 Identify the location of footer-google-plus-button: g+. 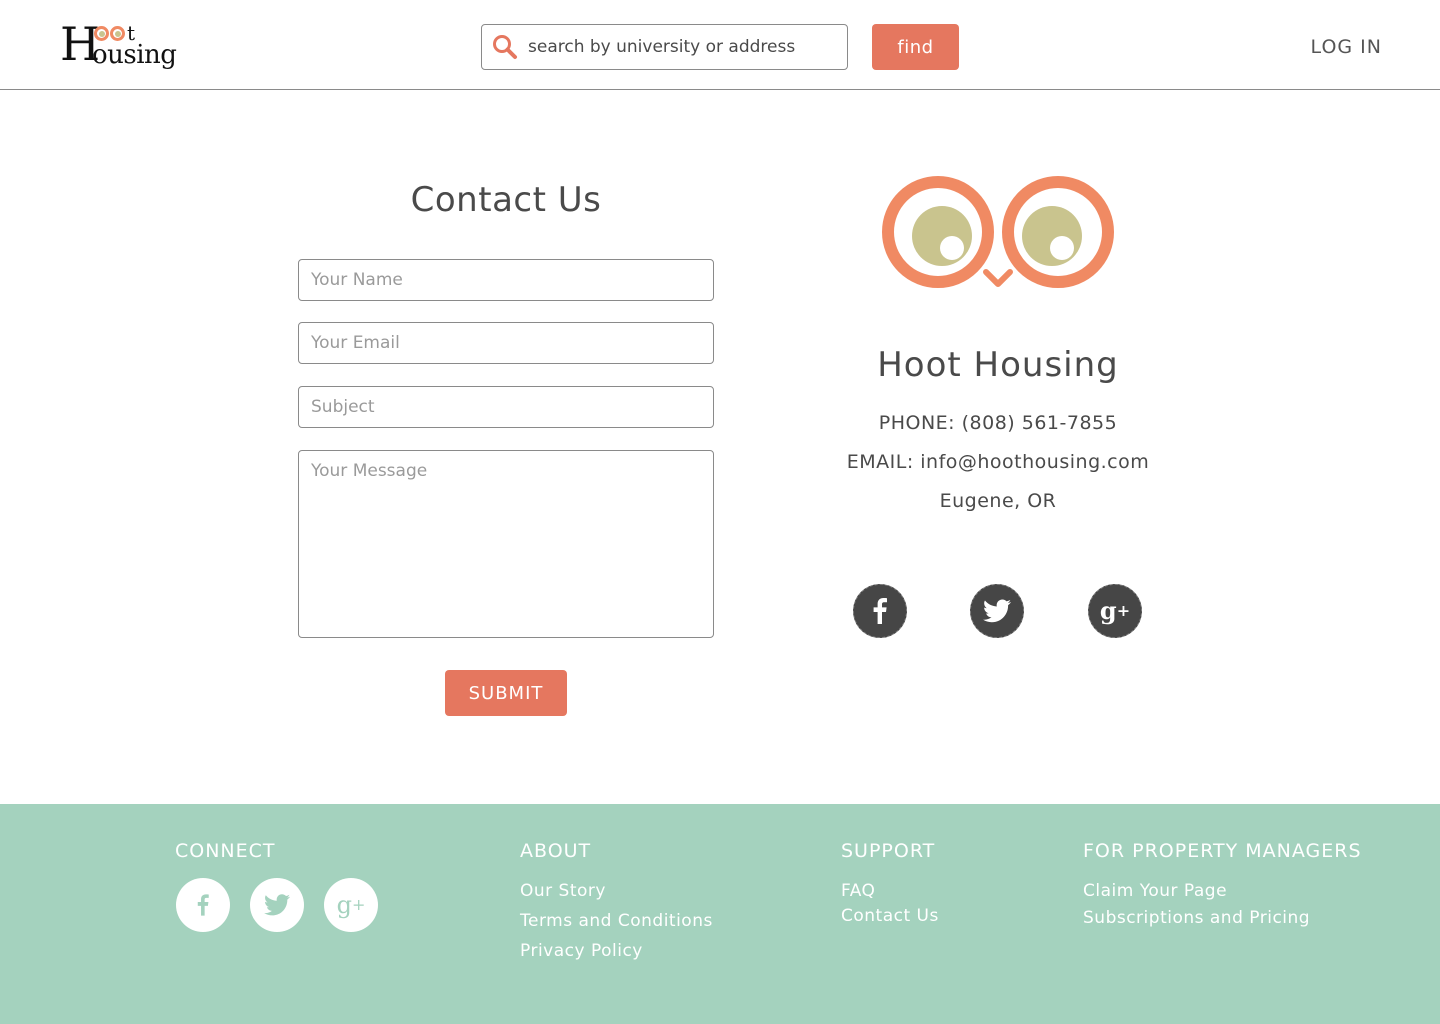
(351, 905).